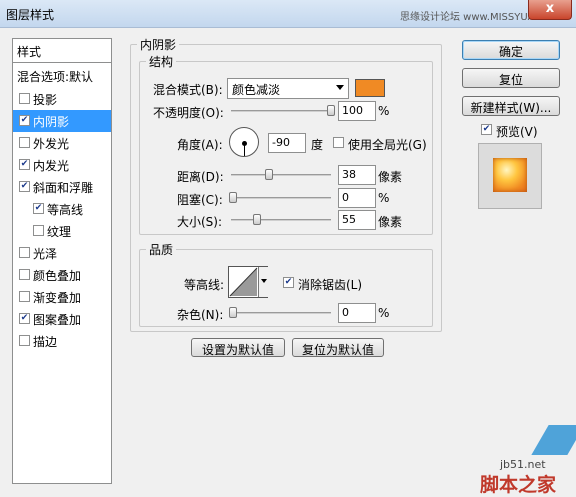 The image size is (576, 497). What do you see at coordinates (200, 177) in the screenshot?
I see `distance-label: 距离(D):` at bounding box center [200, 177].